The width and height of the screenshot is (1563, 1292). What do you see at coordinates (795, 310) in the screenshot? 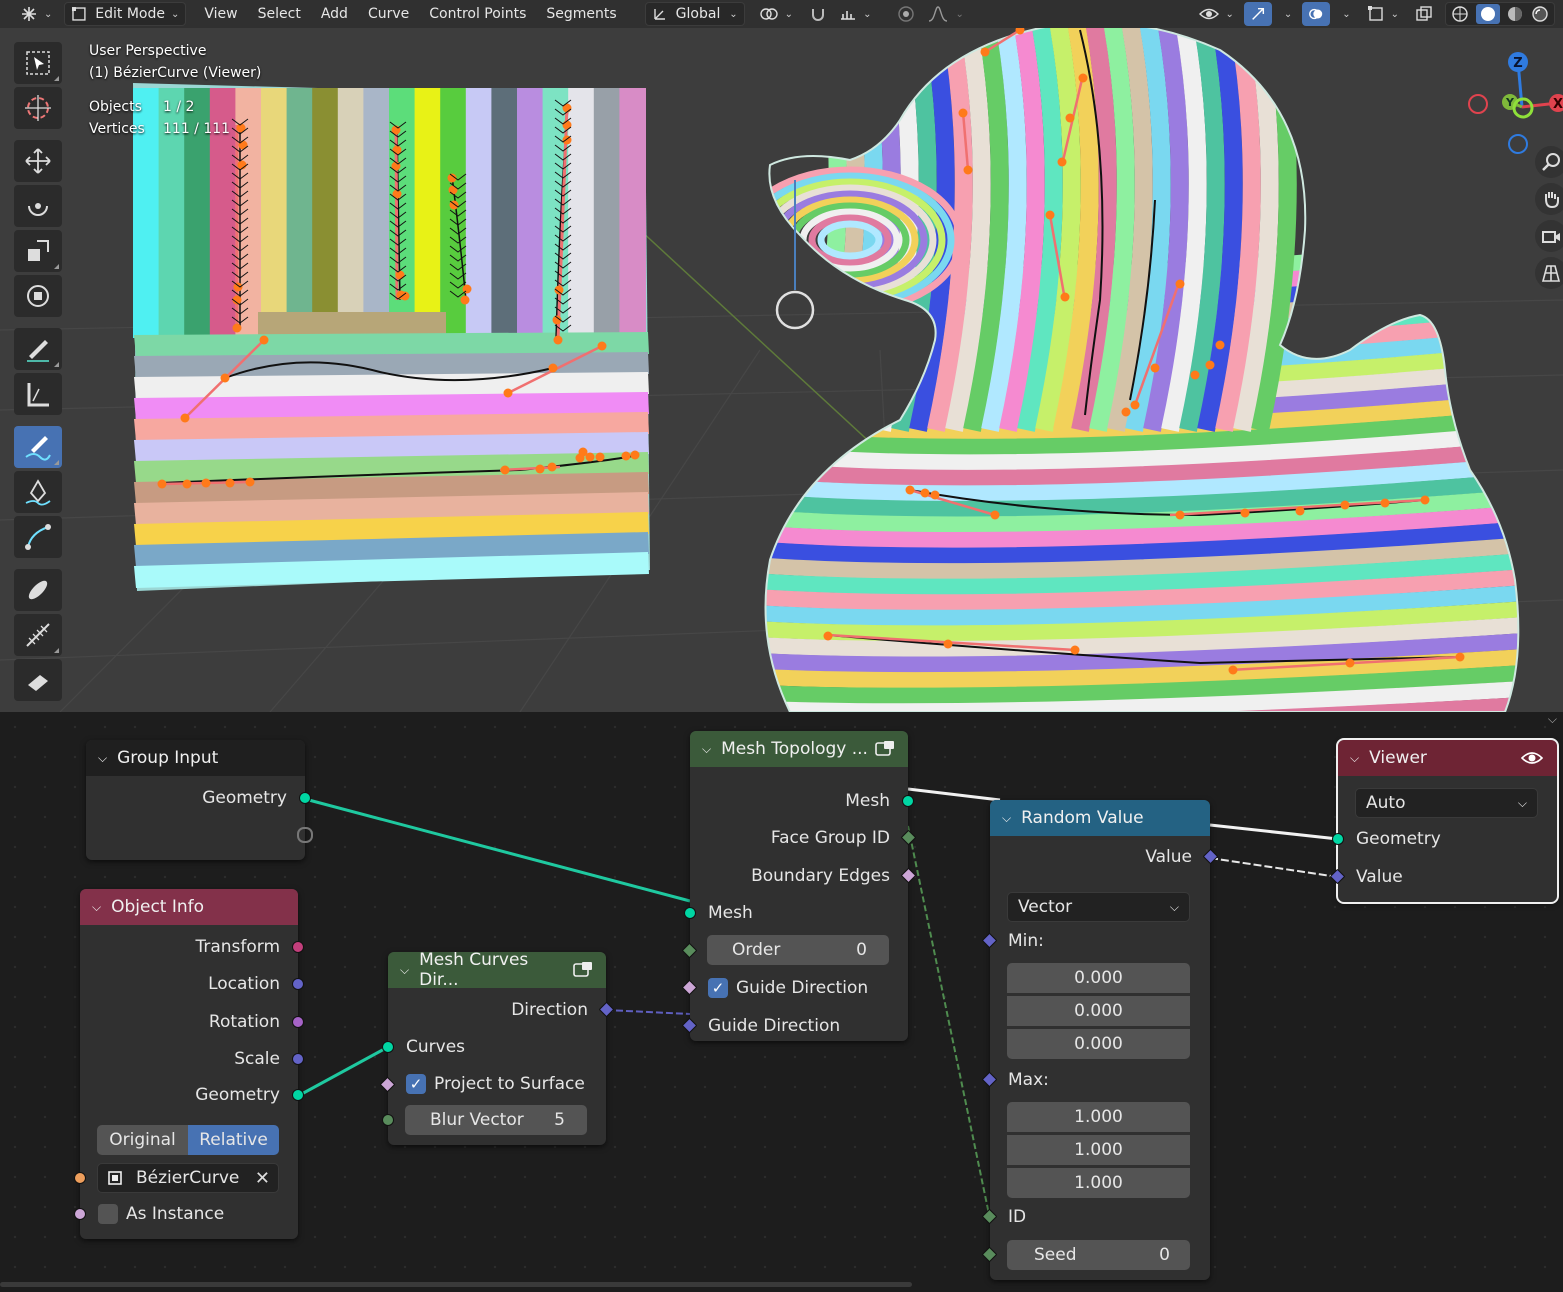
I see `3d-cursor` at bounding box center [795, 310].